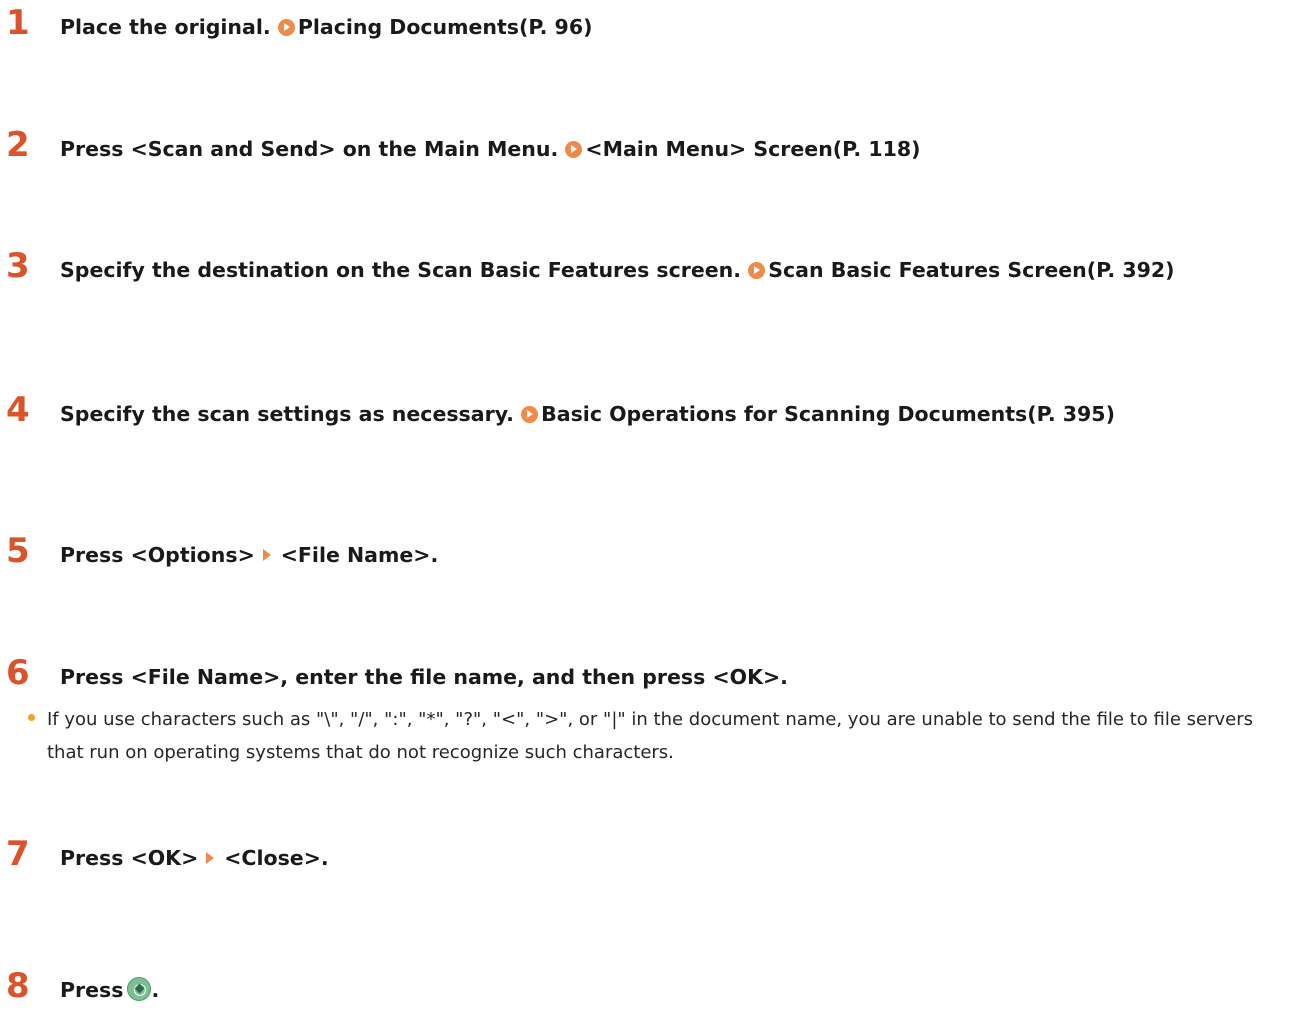 Image resolution: width=1298 pixels, height=1014 pixels. I want to click on step-text: Specify the scan settings as necessary., so click(287, 414).